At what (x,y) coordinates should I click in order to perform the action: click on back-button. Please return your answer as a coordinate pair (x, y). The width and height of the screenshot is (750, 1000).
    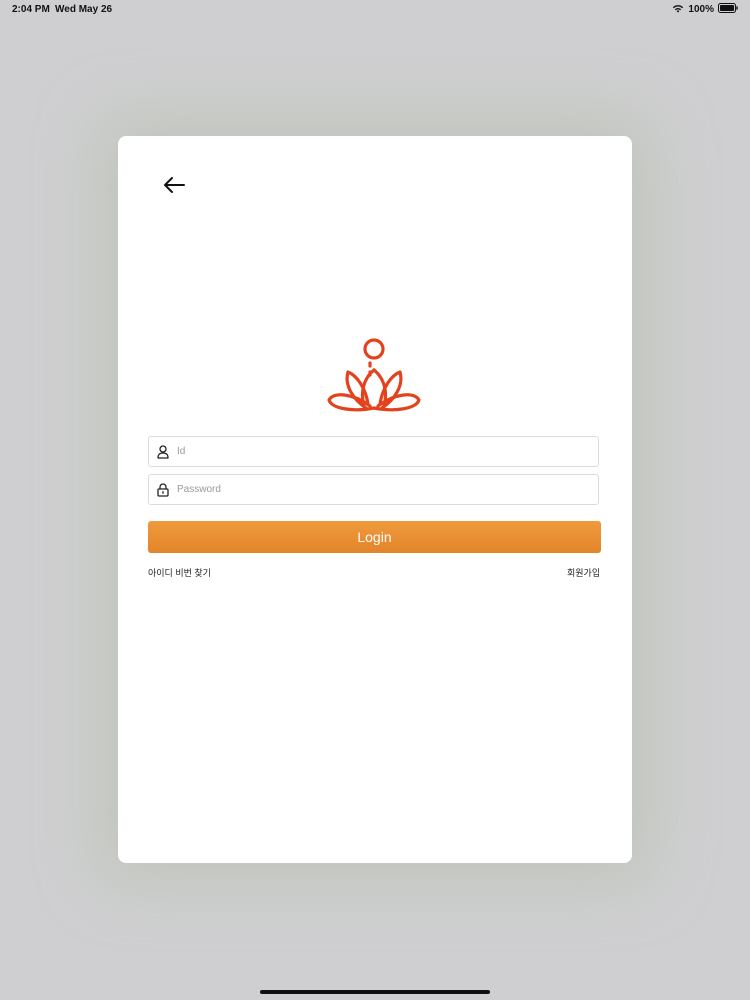
    Looking at the image, I should click on (174, 187).